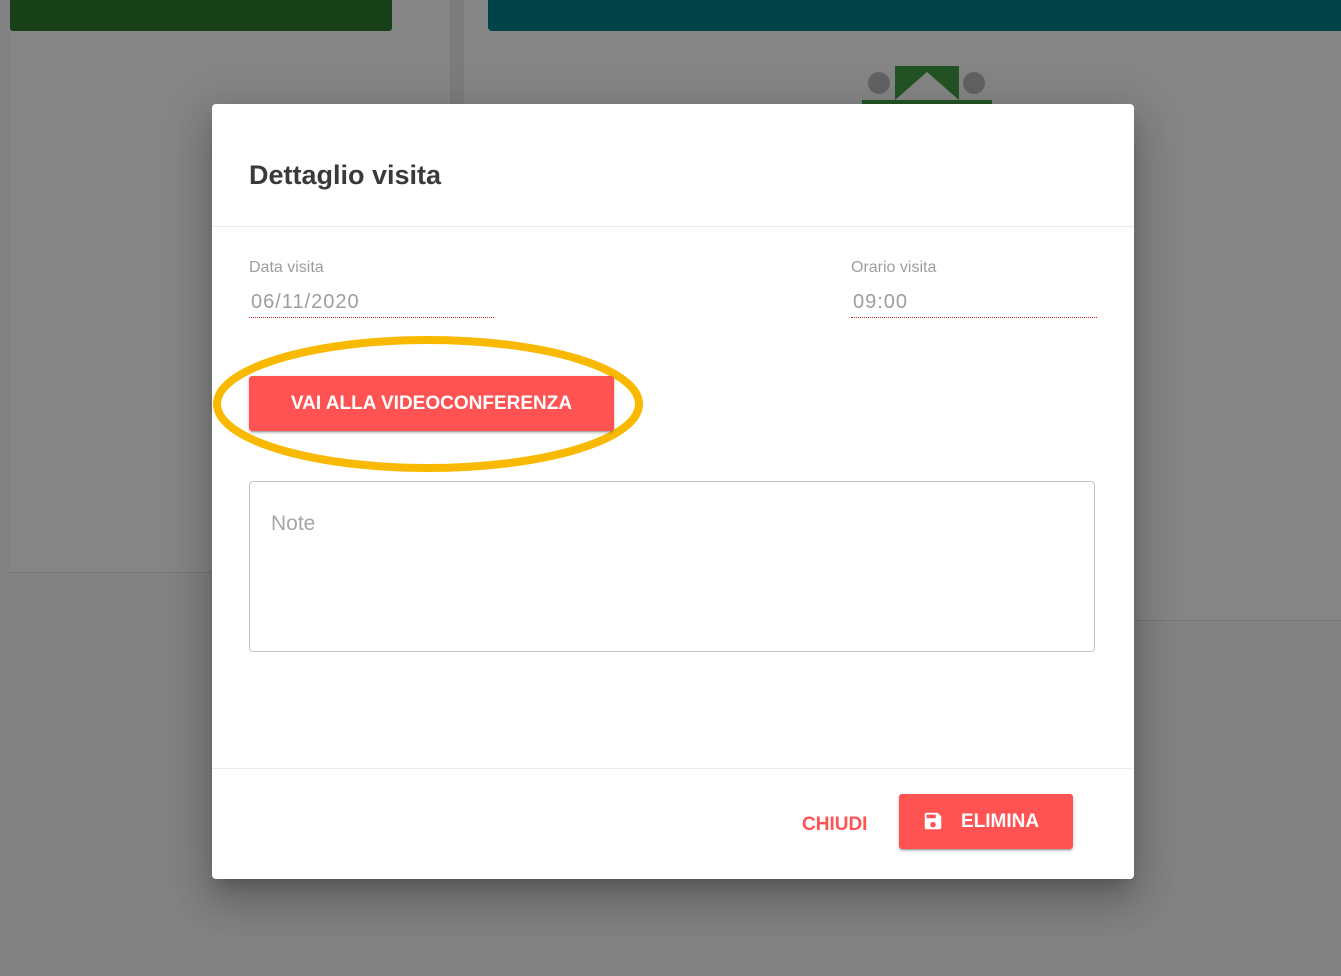 The height and width of the screenshot is (976, 1341). Describe the element at coordinates (933, 821) in the screenshot. I see `save-icon` at that location.